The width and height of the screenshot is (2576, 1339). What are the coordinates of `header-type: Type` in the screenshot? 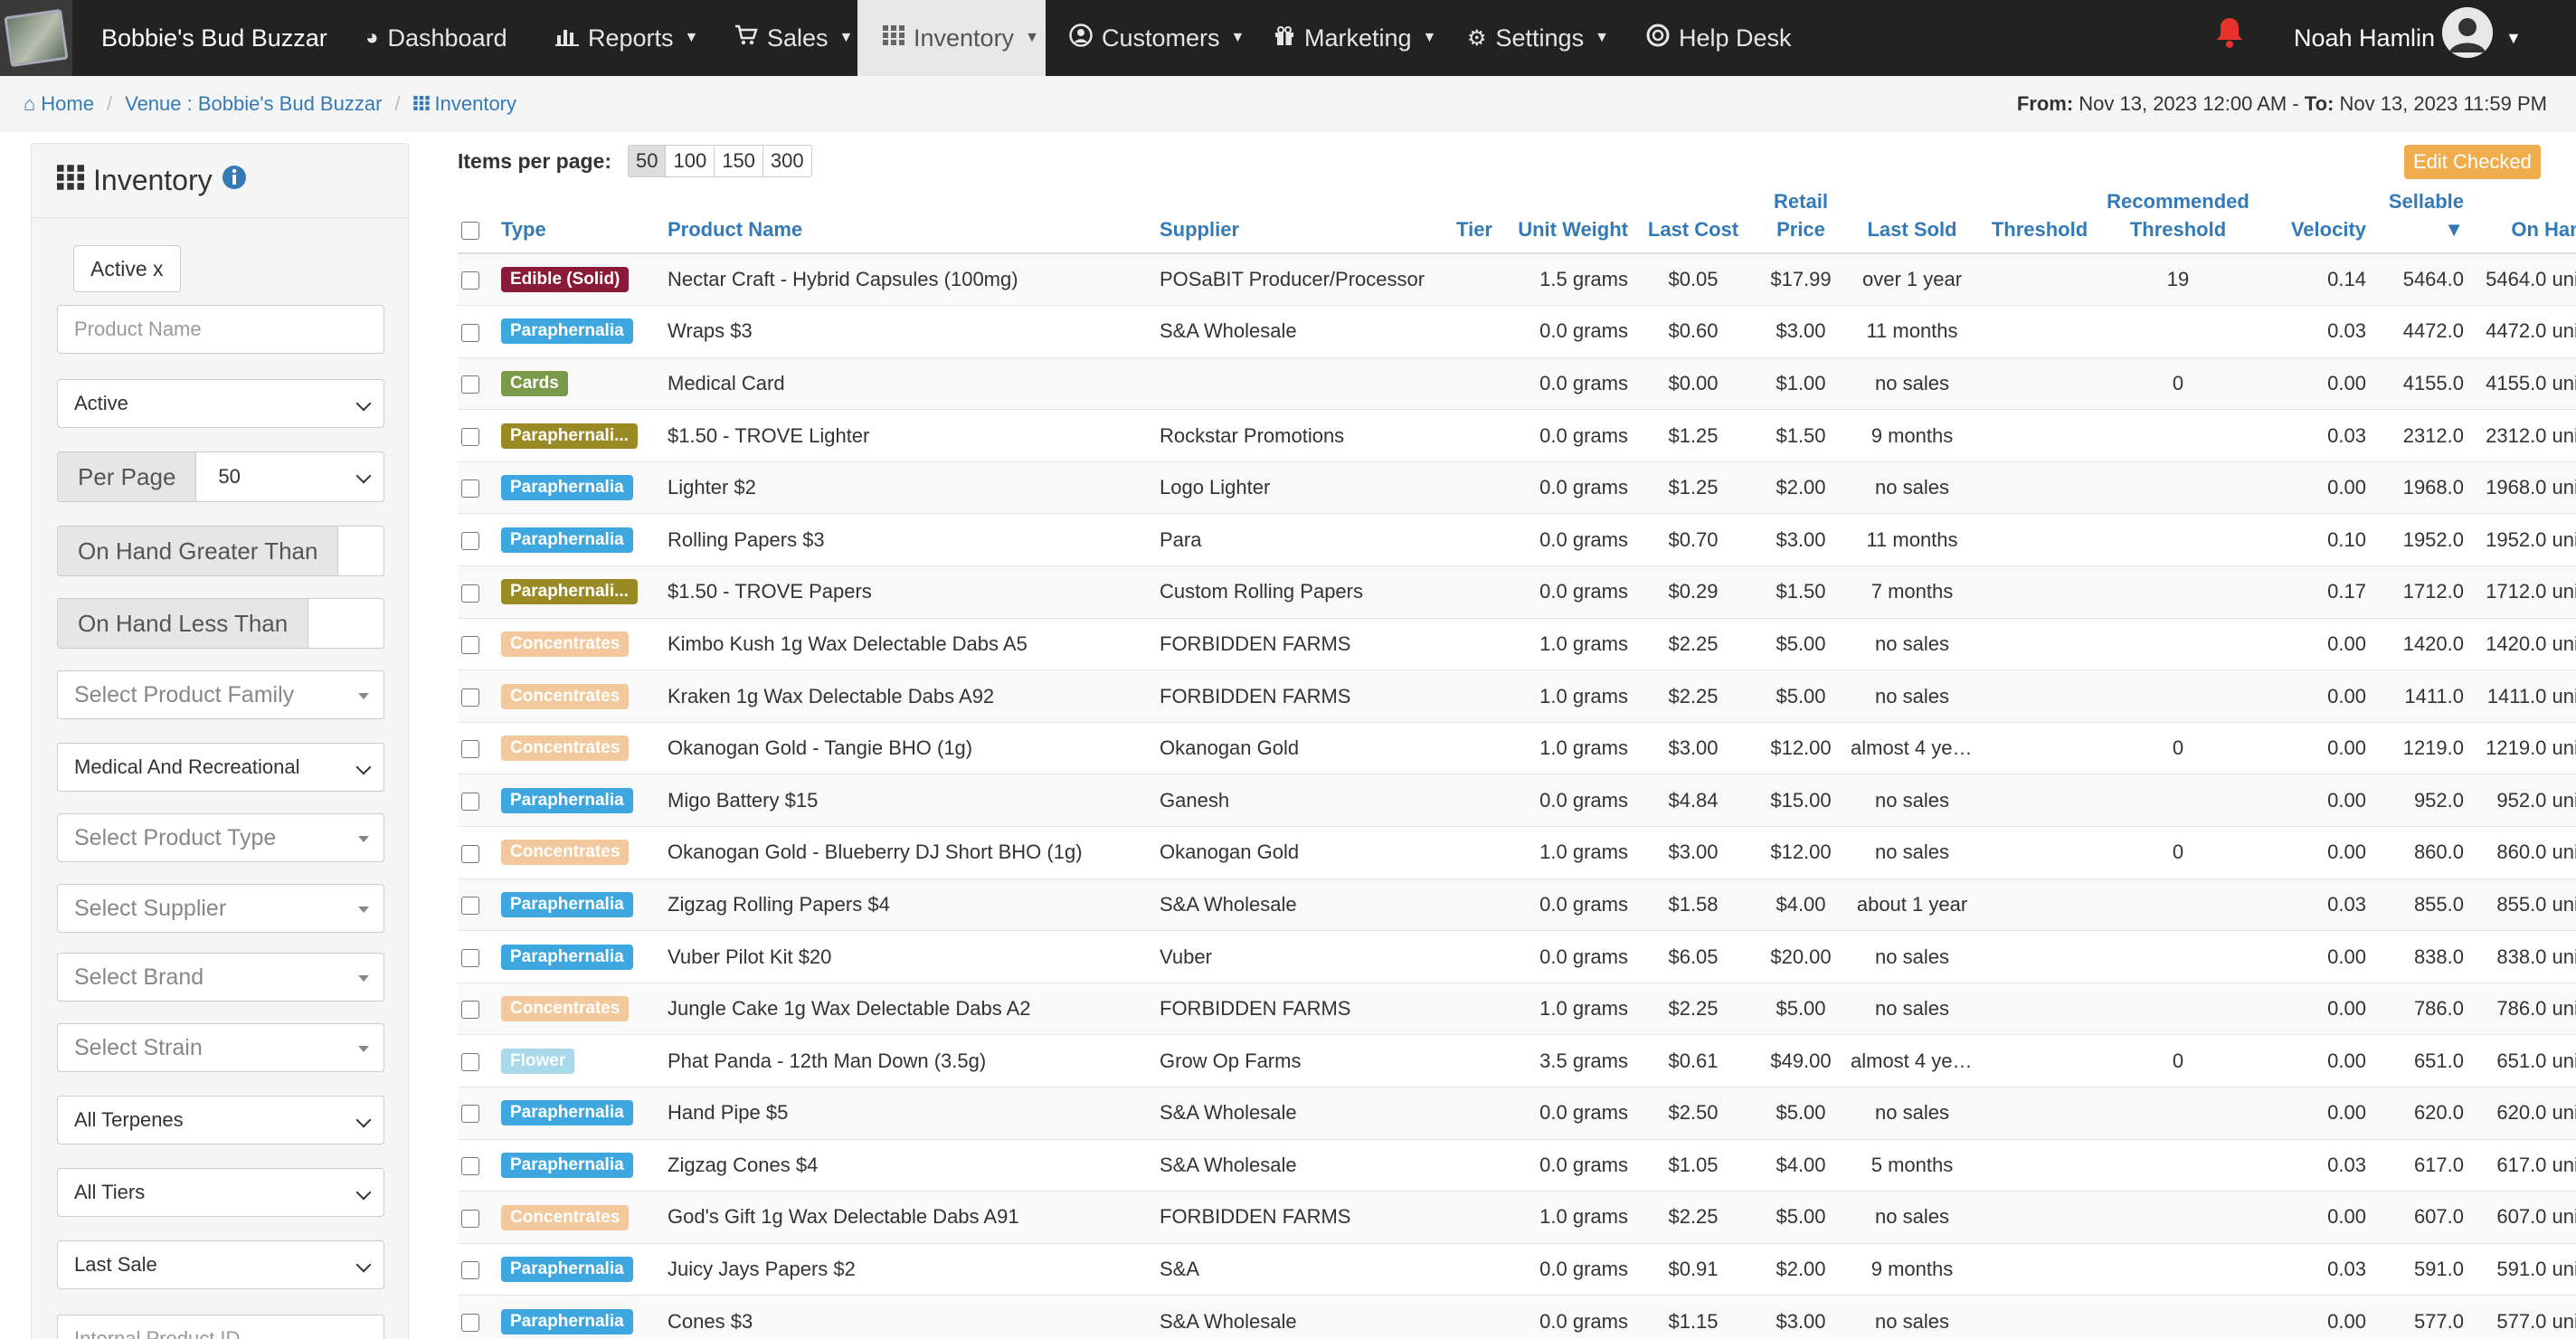 It's located at (581, 219).